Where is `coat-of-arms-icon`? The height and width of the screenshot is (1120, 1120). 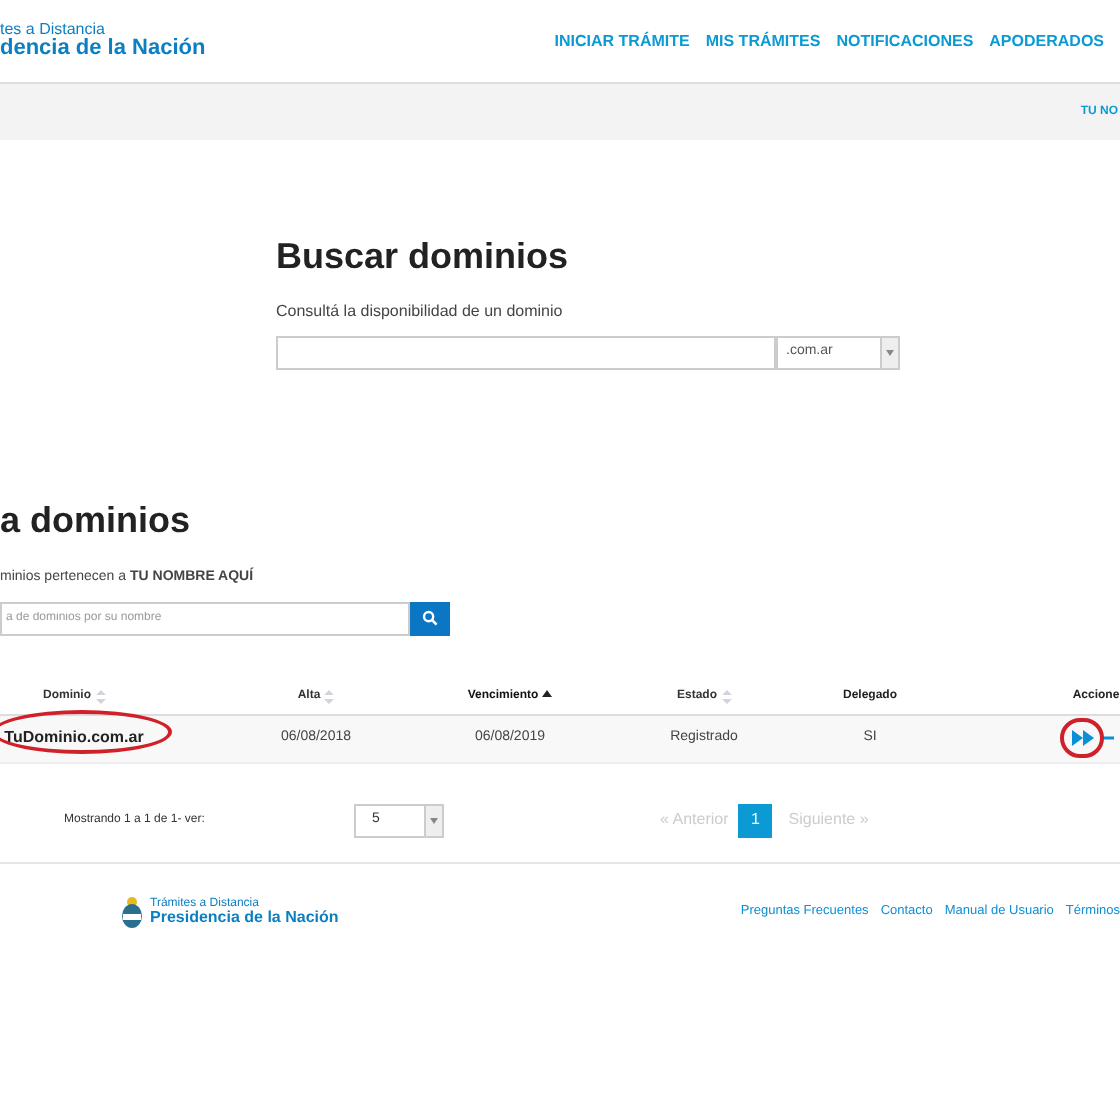 coat-of-arms-icon is located at coordinates (132, 911).